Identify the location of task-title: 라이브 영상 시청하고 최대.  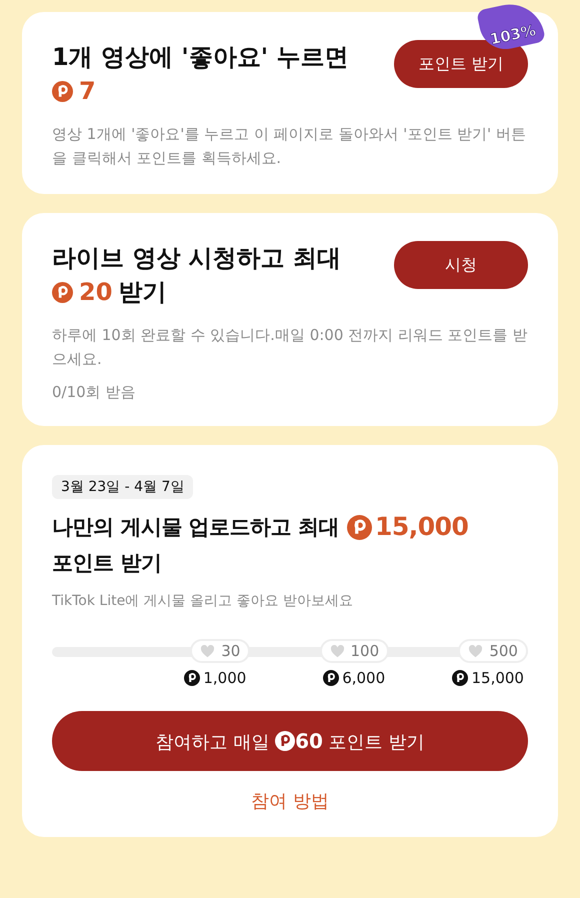
(197, 258).